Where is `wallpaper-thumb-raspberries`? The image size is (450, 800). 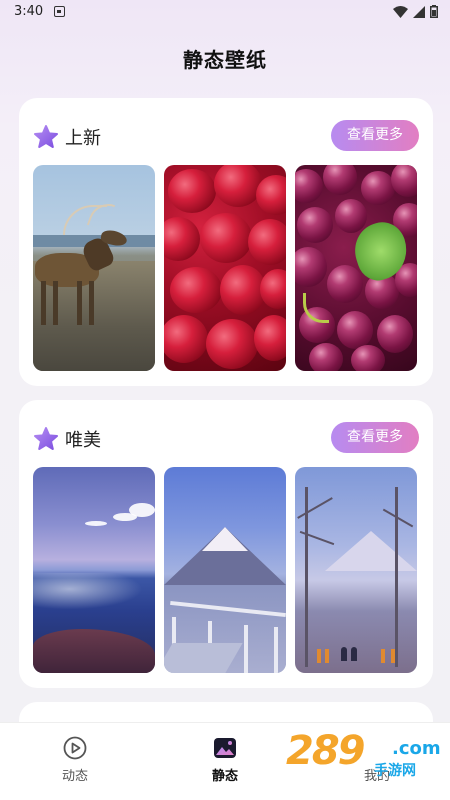 wallpaper-thumb-raspberries is located at coordinates (225, 268).